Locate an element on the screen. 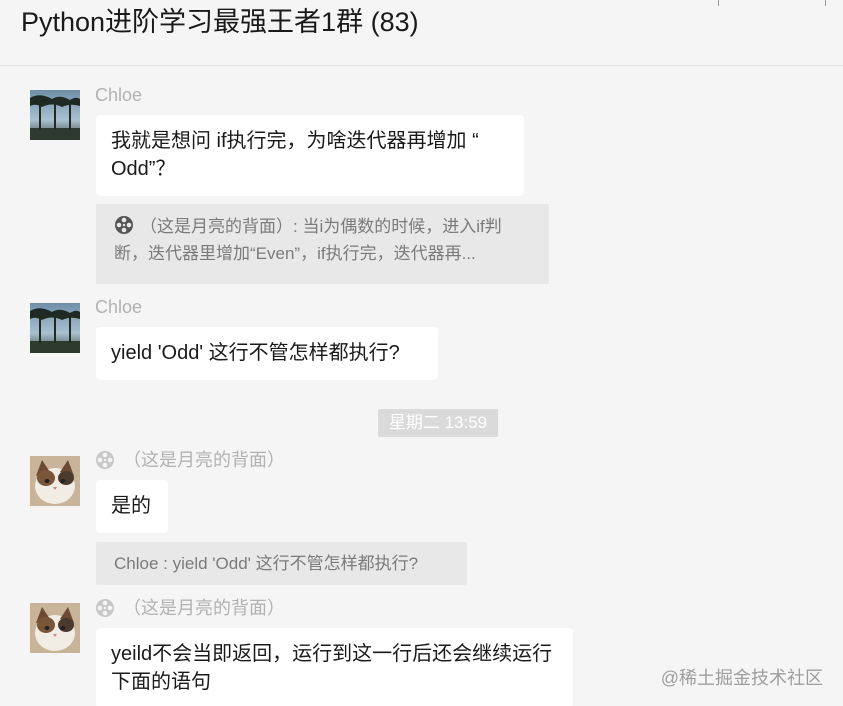 The image size is (843, 706). chat-header: Python进阶学习最强王者1群 (83) is located at coordinates (421, 33).